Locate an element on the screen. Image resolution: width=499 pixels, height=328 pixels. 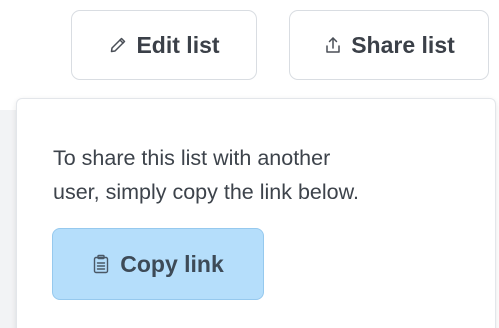
share-upload-icon is located at coordinates (333, 45).